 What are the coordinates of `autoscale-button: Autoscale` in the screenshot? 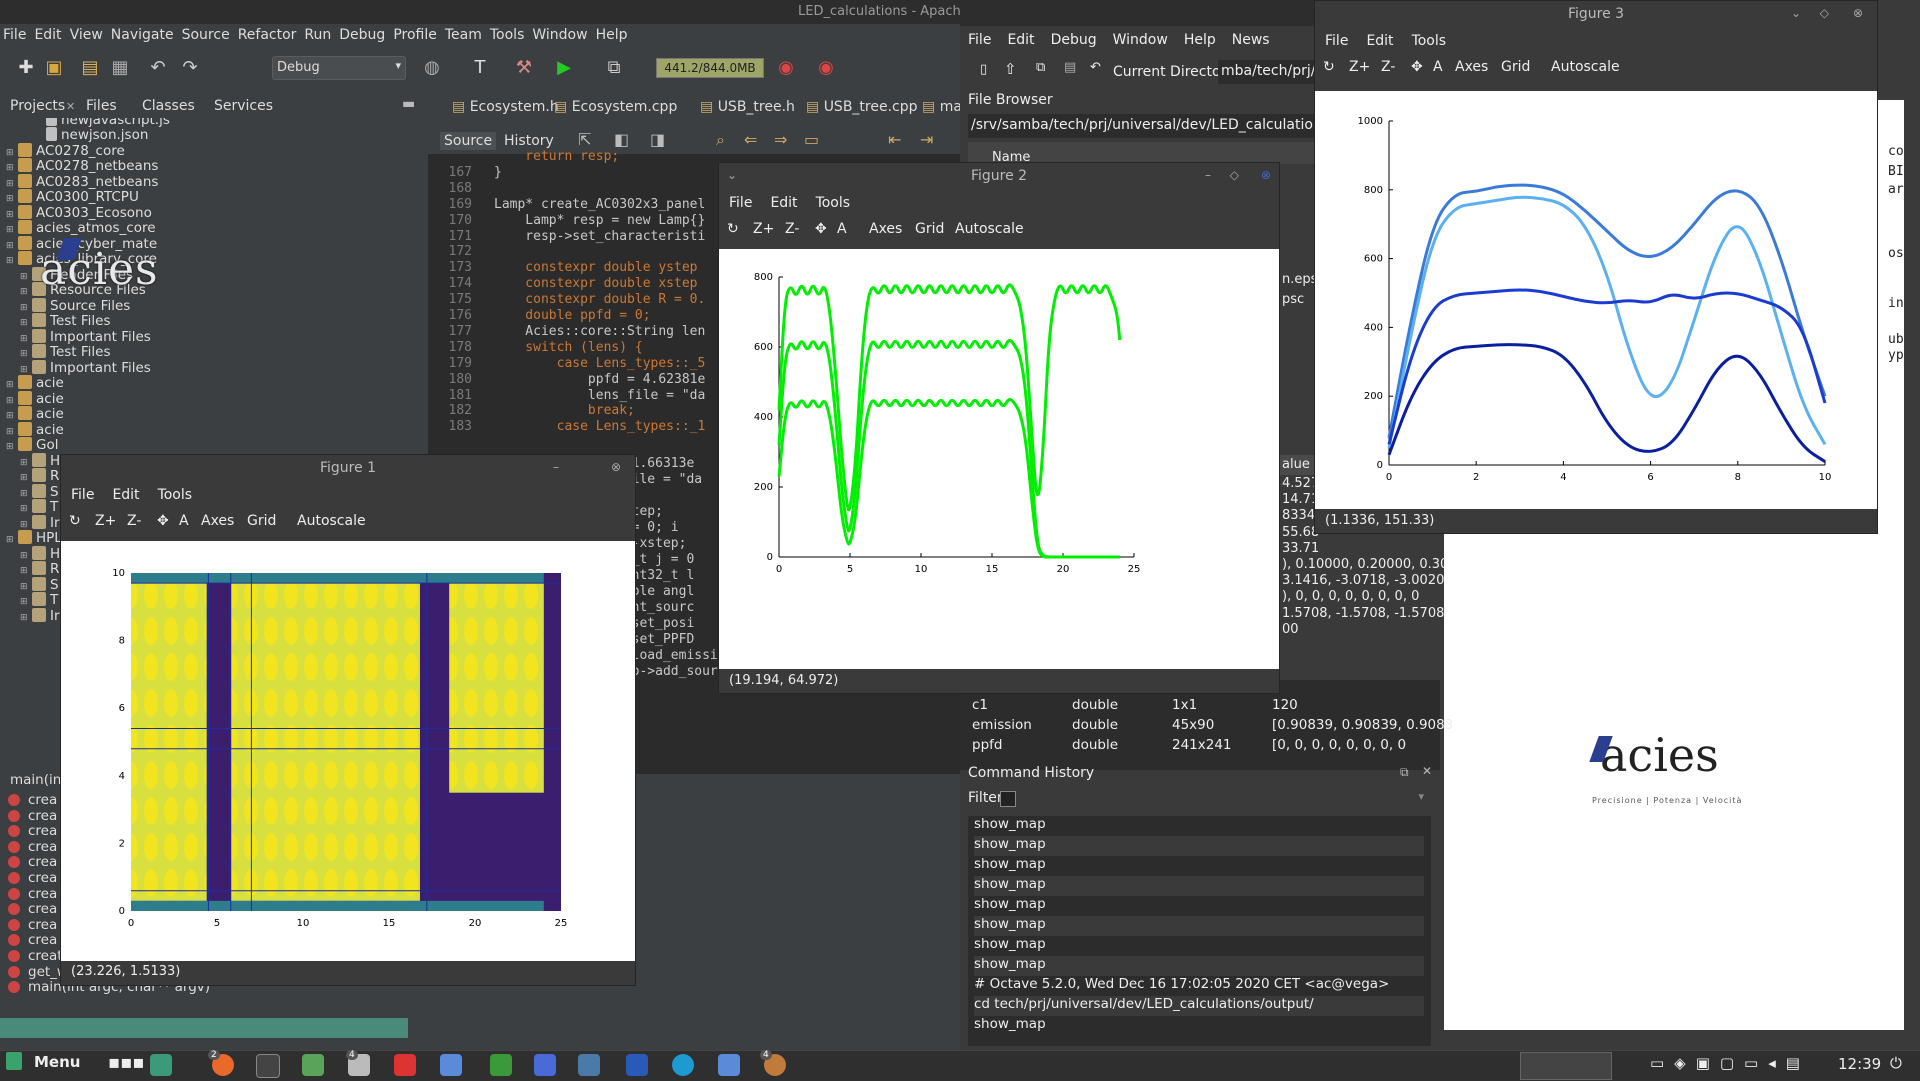 It's located at (1585, 67).